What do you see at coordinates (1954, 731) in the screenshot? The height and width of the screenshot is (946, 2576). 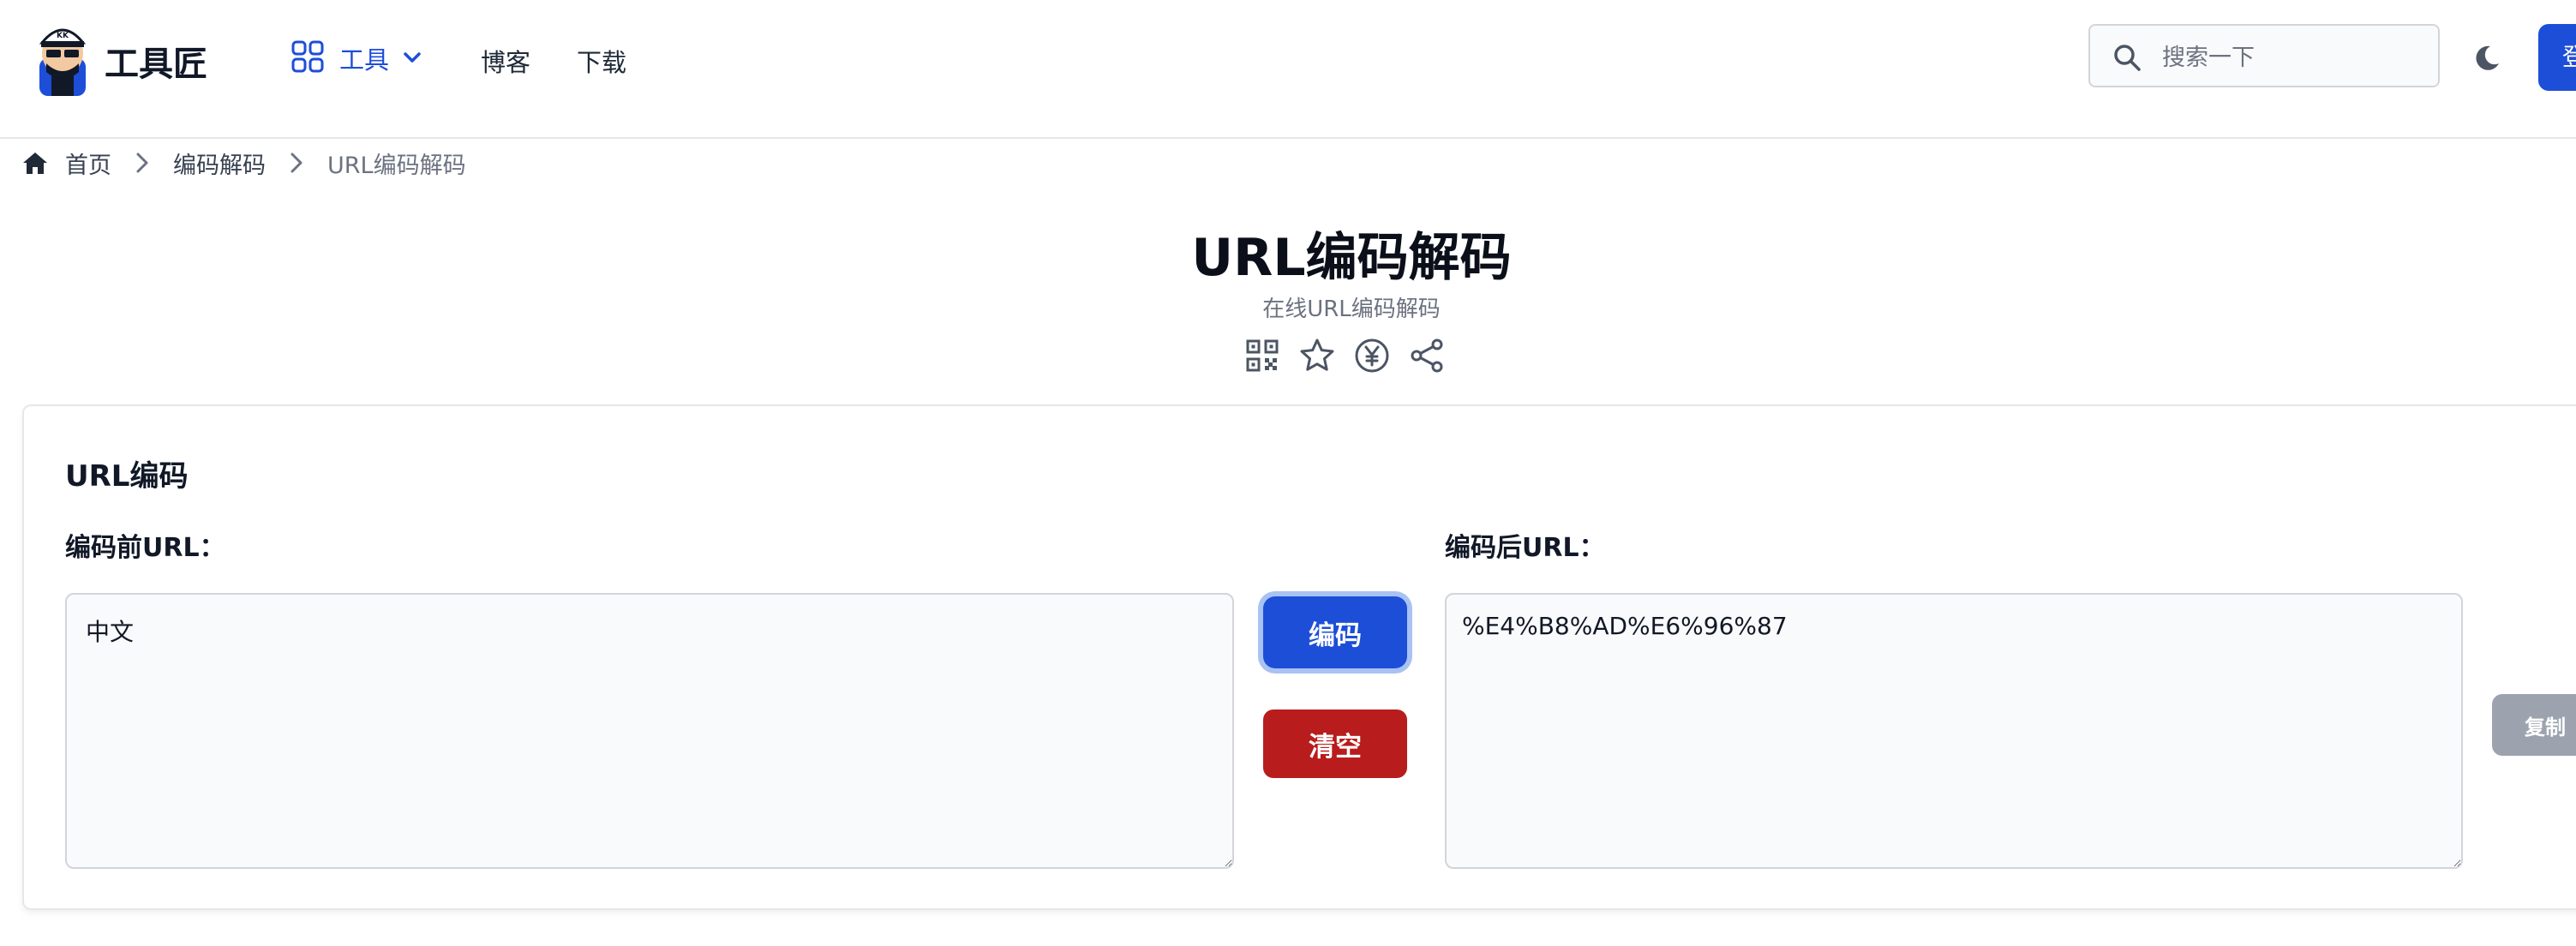 I see `output-url-textarea: %E4%B8%AD%E6%96%87` at bounding box center [1954, 731].